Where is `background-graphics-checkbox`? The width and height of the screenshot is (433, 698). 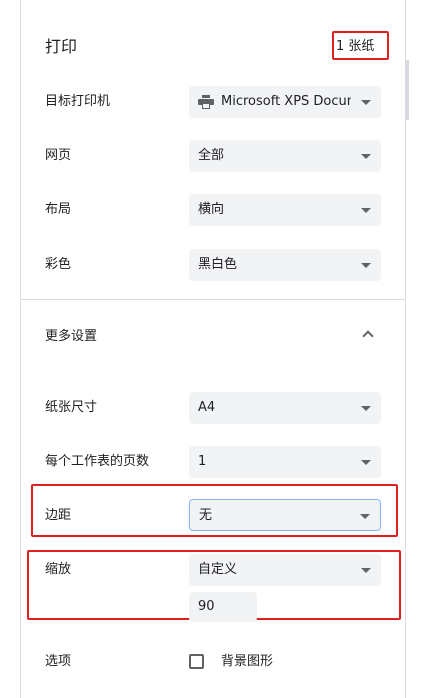 background-graphics-checkbox is located at coordinates (196, 661).